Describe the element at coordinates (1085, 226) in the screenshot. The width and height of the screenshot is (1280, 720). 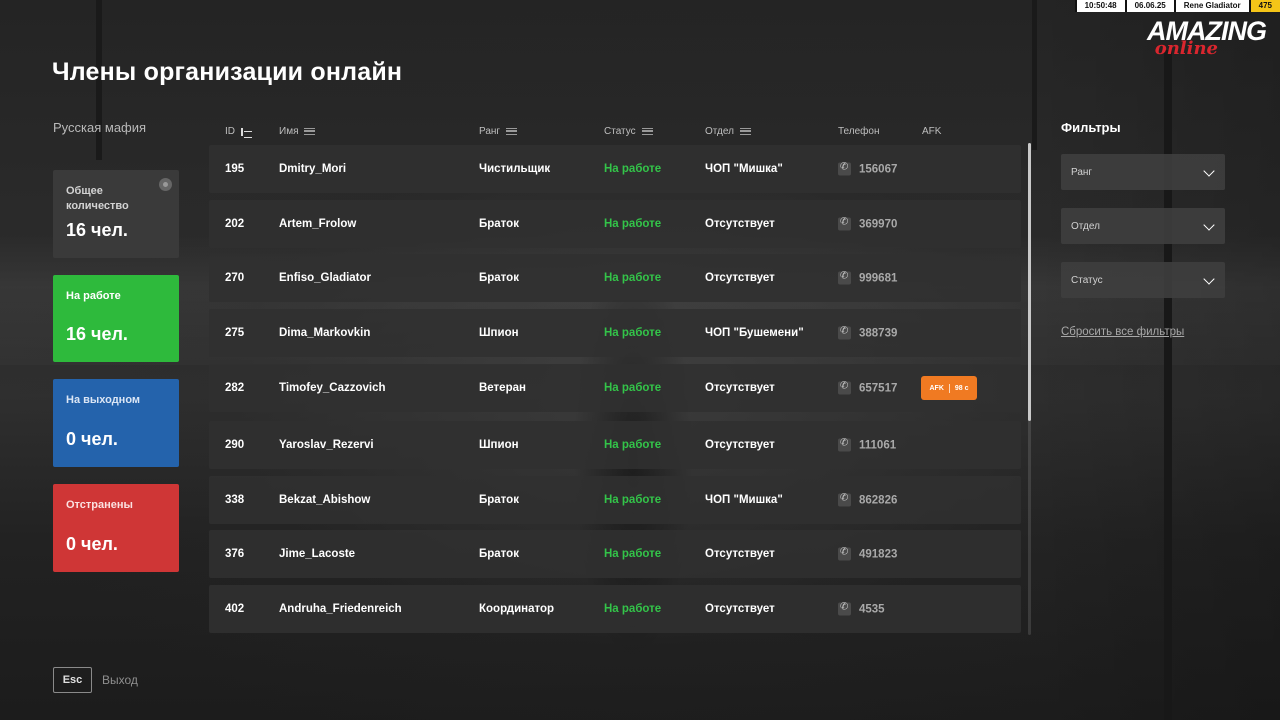
I see `filter-dept-label: Отдел` at that location.